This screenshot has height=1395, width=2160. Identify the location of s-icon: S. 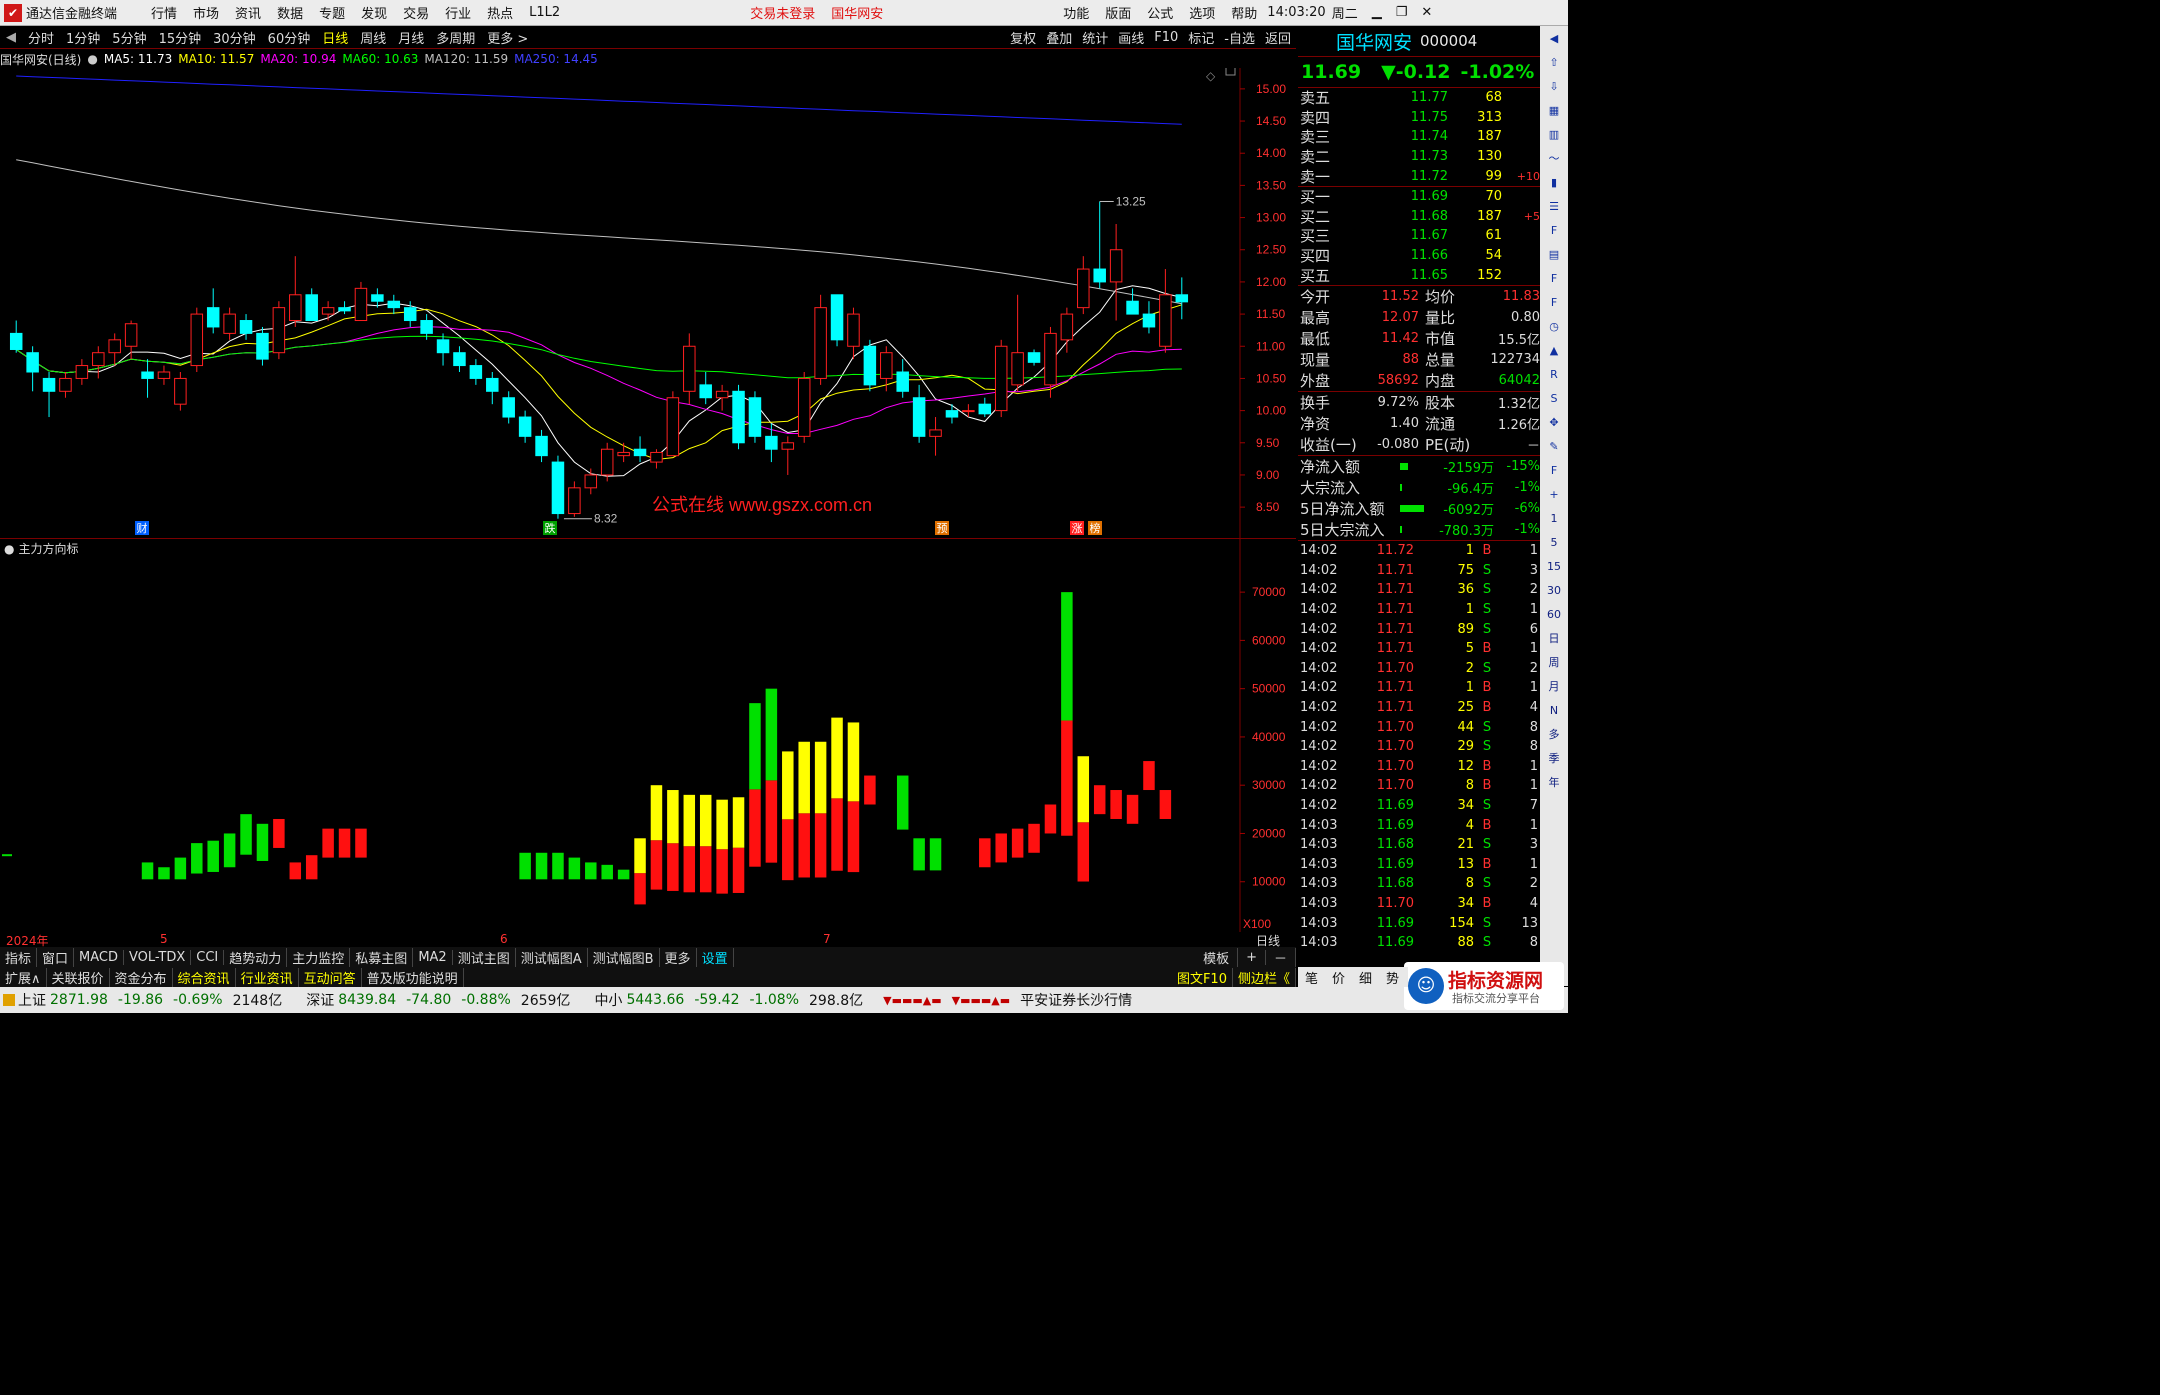
(1554, 399).